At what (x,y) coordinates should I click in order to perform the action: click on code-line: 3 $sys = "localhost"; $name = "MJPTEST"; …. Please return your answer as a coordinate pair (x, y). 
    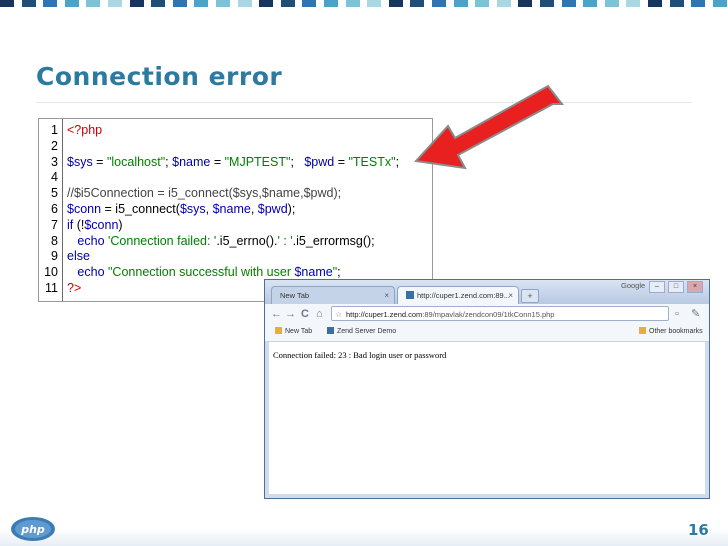
    Looking at the image, I should click on (234, 162).